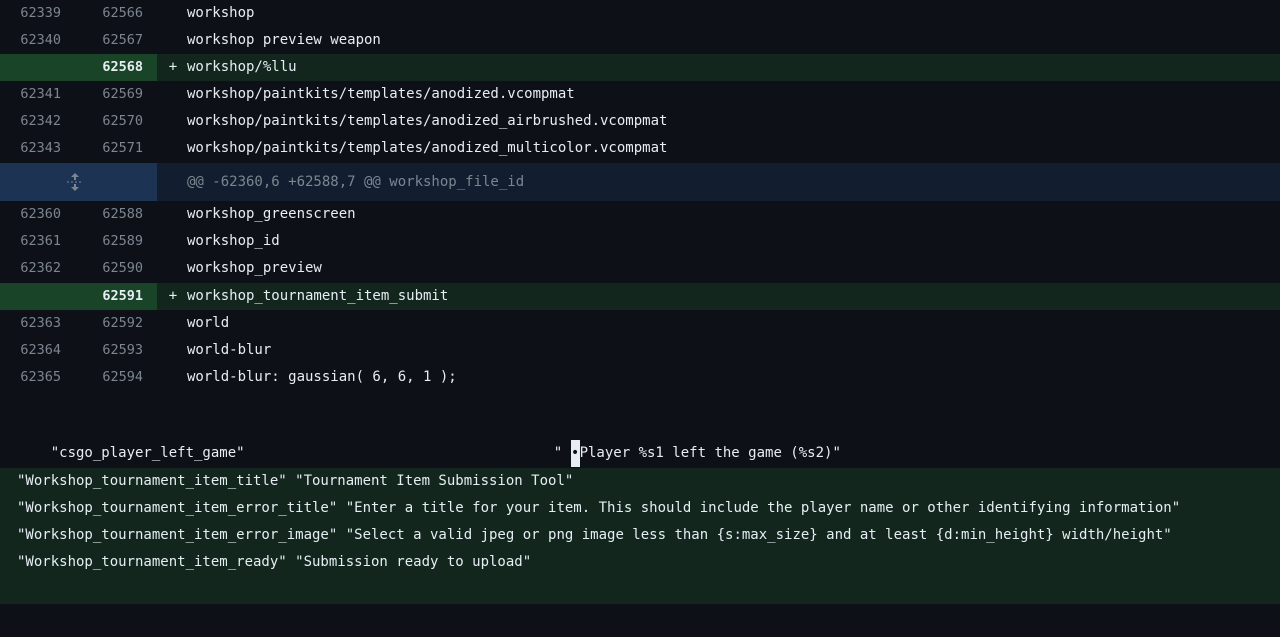 The image size is (1280, 637). I want to click on new-line-number: 62594, so click(111, 377).